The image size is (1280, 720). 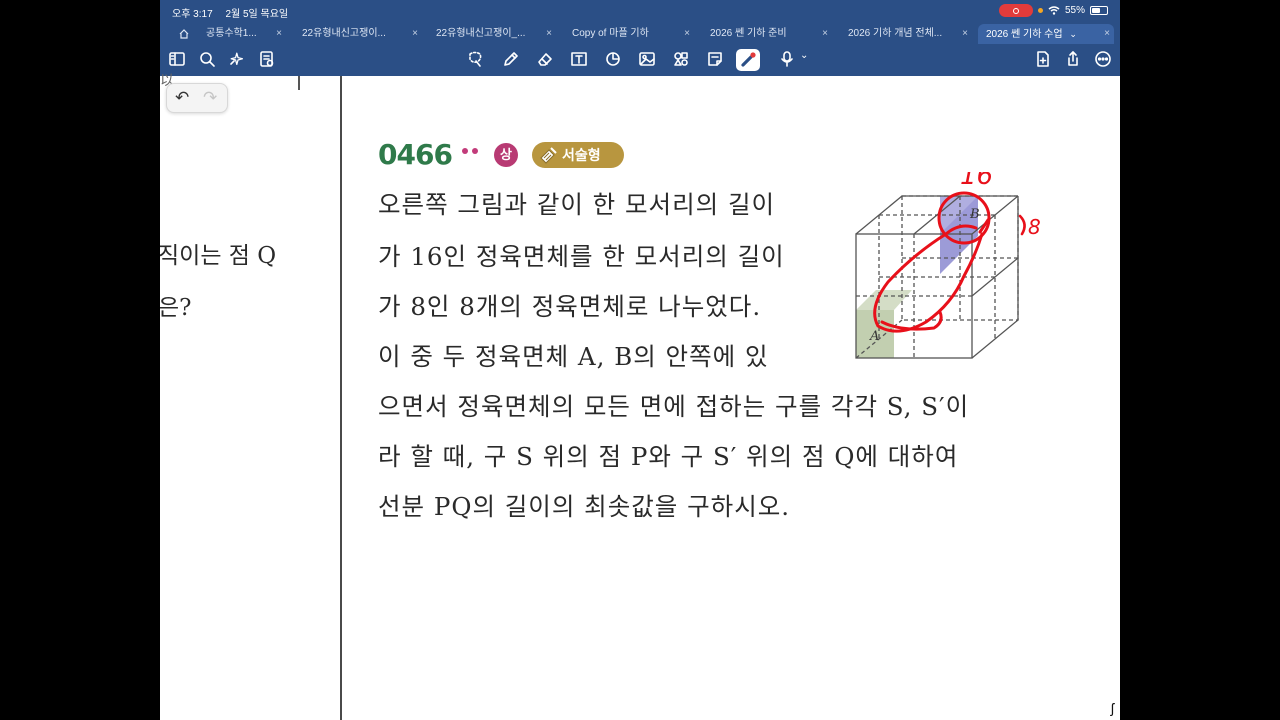 What do you see at coordinates (795, 60) in the screenshot?
I see `microphone-button: ⌄` at bounding box center [795, 60].